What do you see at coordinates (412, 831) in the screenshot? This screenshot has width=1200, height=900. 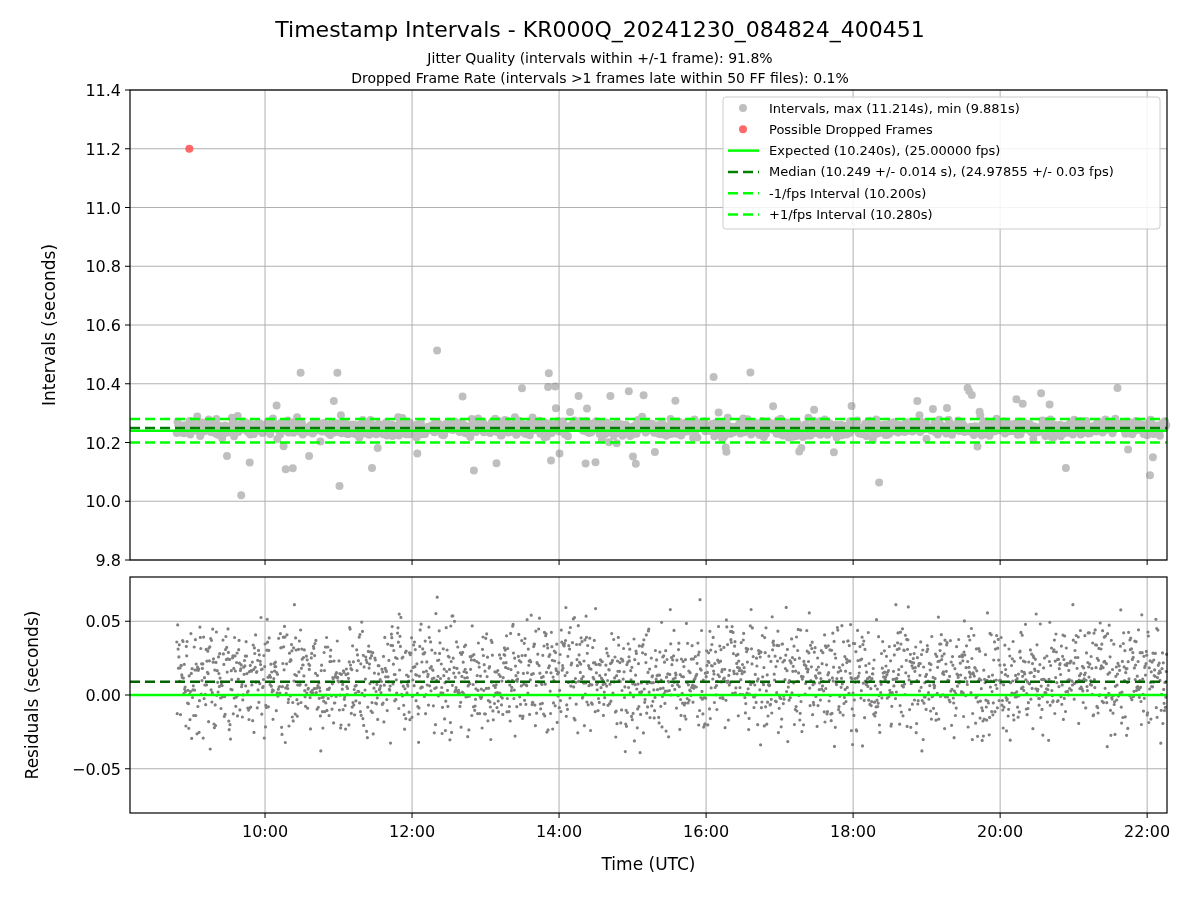 I see `tick-label: 12:00` at bounding box center [412, 831].